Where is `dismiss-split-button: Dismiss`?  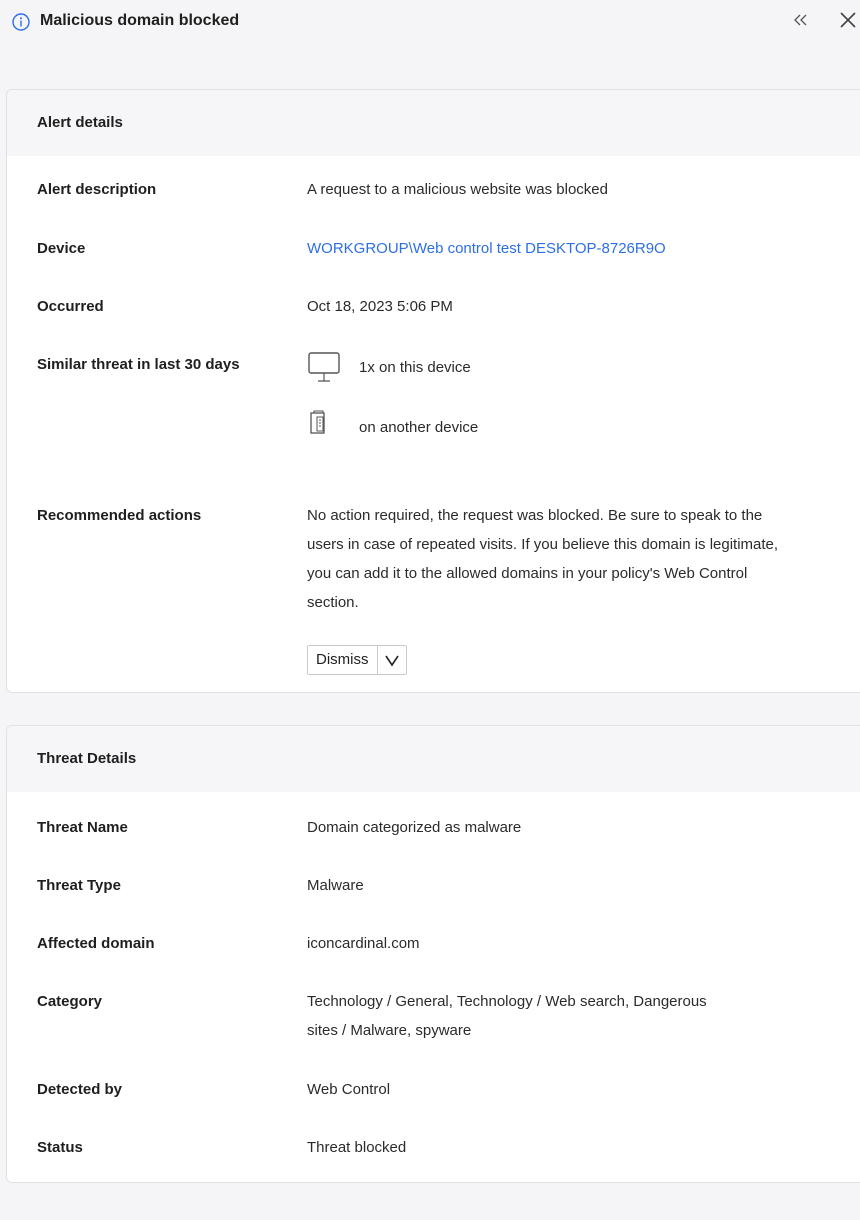
dismiss-split-button: Dismiss is located at coordinates (357, 660).